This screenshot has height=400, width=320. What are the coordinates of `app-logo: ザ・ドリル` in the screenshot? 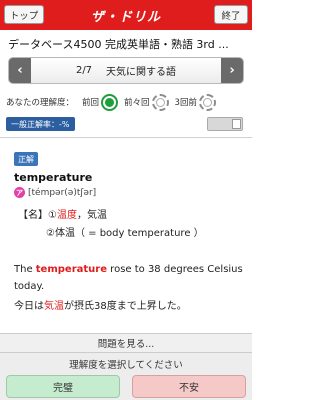 It's located at (125, 17).